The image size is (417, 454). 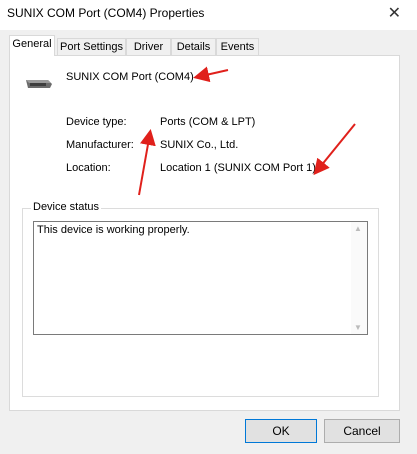 I want to click on tab-events: Events, so click(x=237, y=46).